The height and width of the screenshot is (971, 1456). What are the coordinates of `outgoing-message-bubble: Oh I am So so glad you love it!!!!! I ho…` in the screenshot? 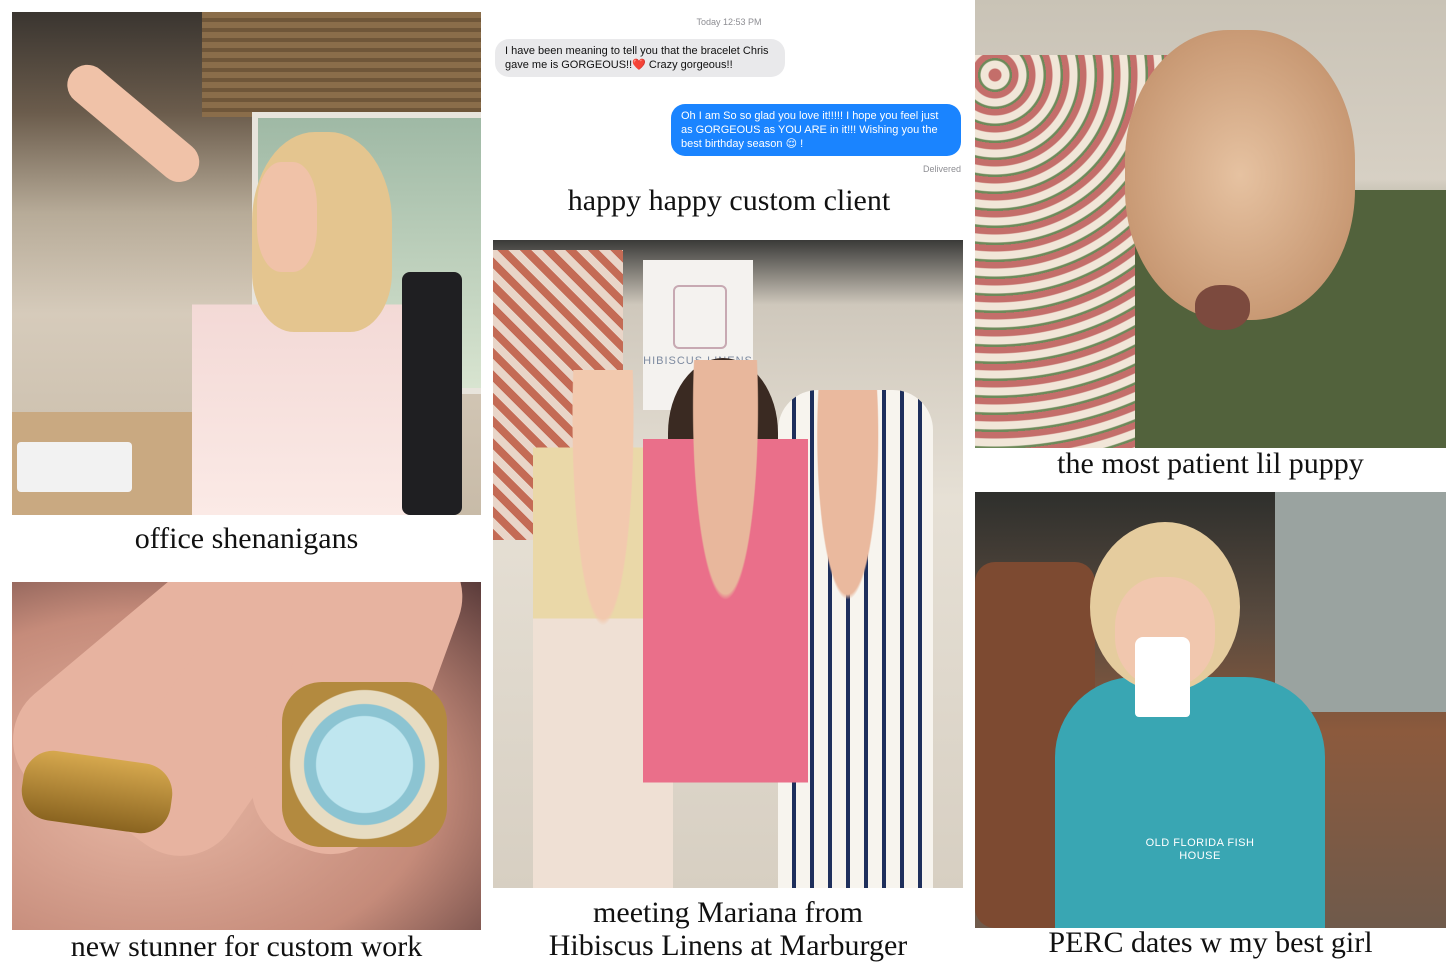 It's located at (816, 130).